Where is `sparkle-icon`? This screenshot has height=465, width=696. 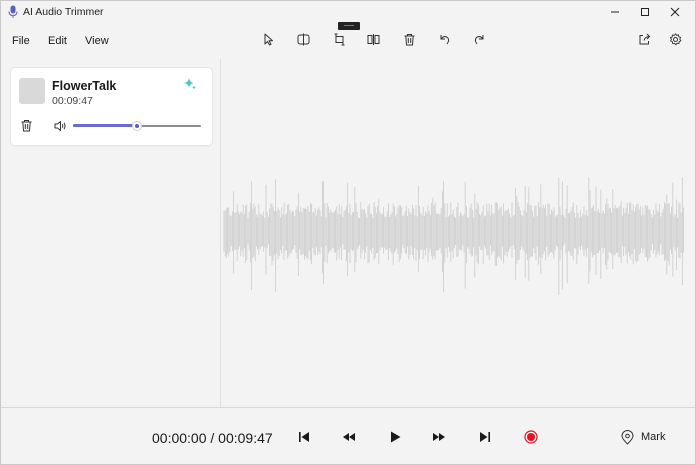
sparkle-icon is located at coordinates (190, 84).